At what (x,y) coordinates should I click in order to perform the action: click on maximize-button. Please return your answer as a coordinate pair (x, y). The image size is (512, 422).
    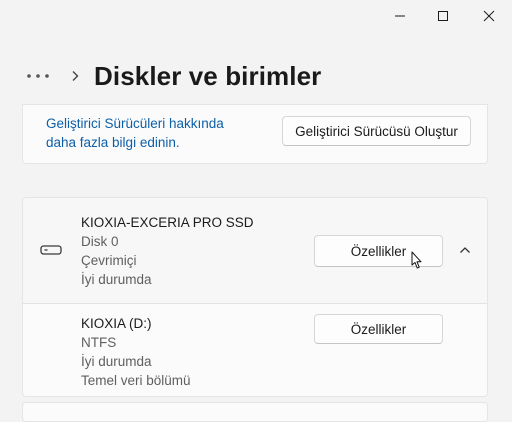
    Looking at the image, I should click on (443, 16).